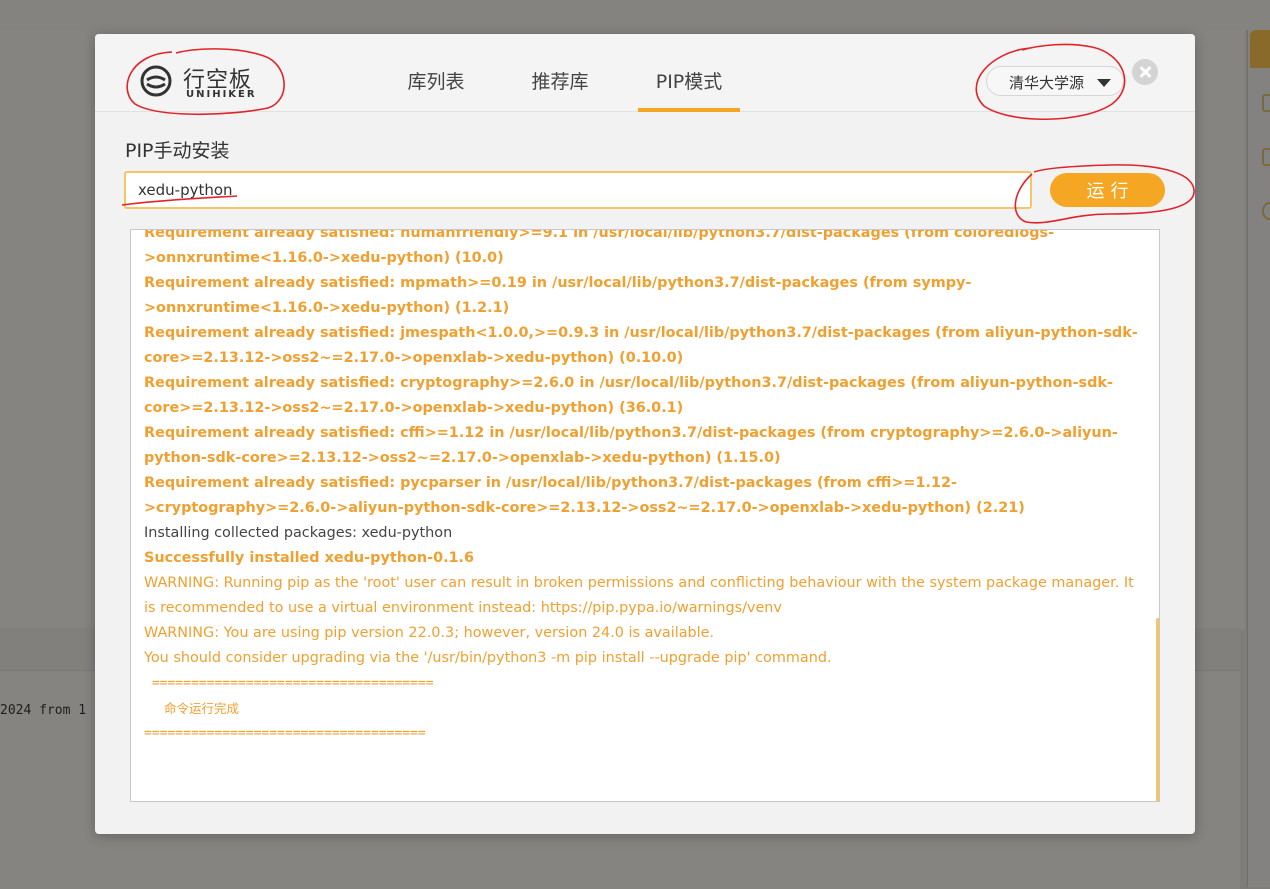 This screenshot has height=889, width=1270. What do you see at coordinates (436, 89) in the screenshot?
I see `tab-library-list: 库列表` at bounding box center [436, 89].